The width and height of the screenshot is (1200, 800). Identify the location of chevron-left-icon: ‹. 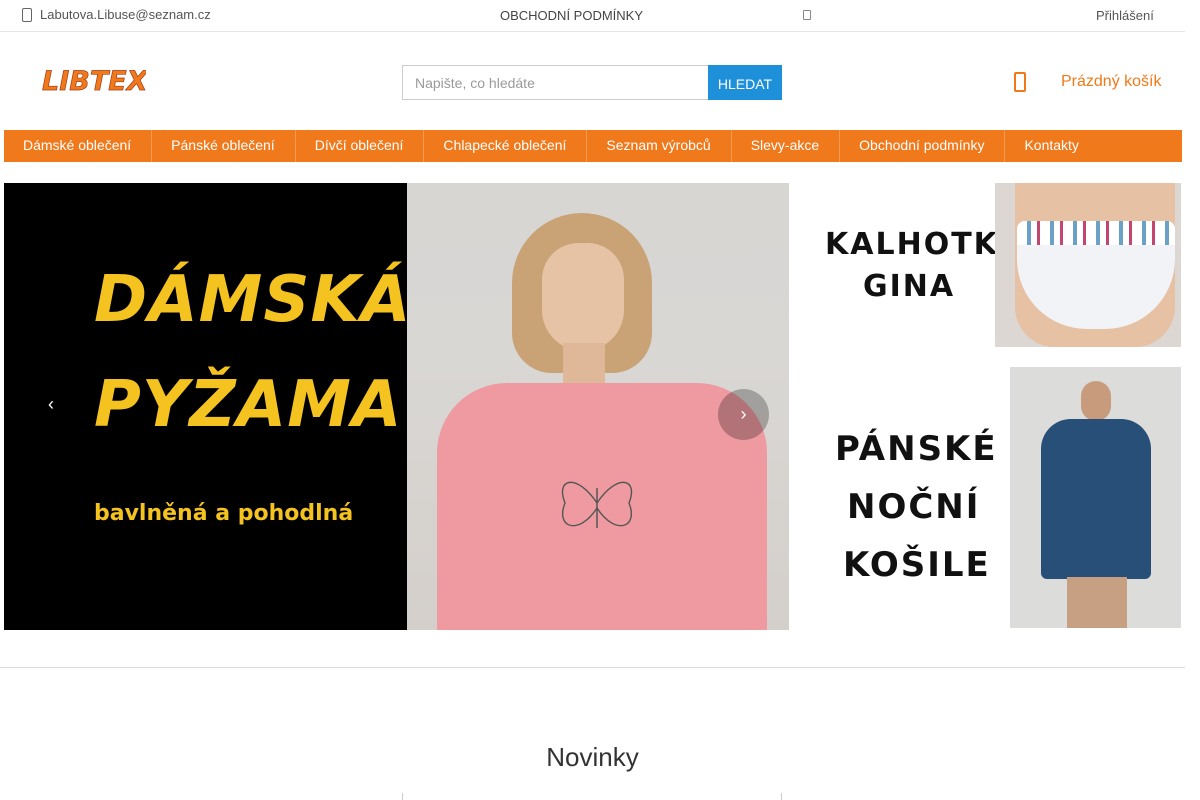
(51, 404).